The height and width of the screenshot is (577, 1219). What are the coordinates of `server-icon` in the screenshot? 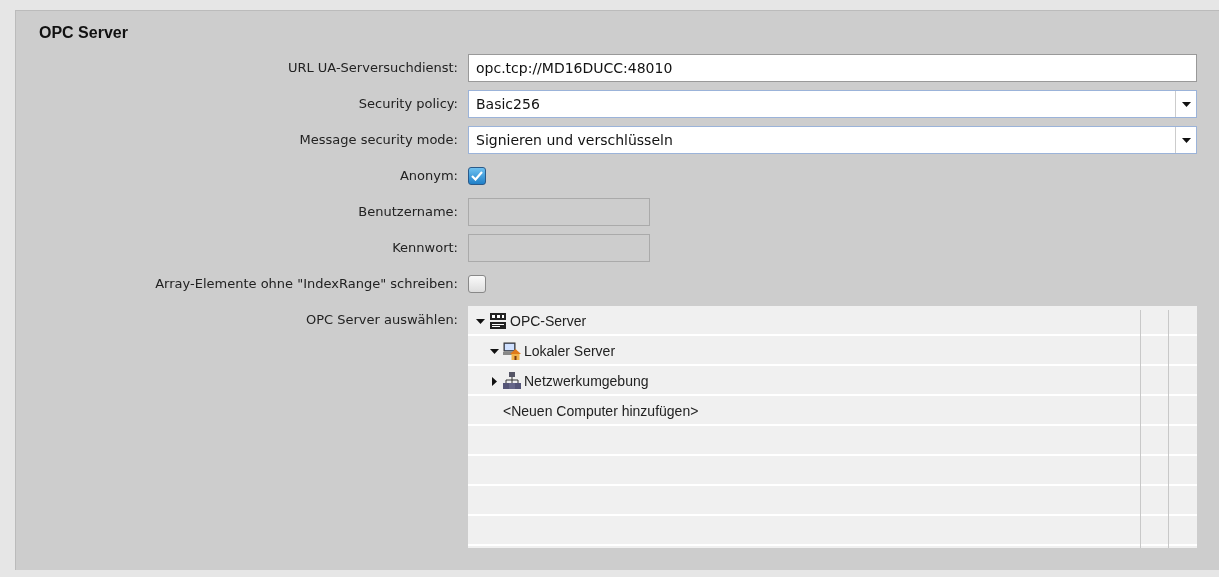 It's located at (498, 321).